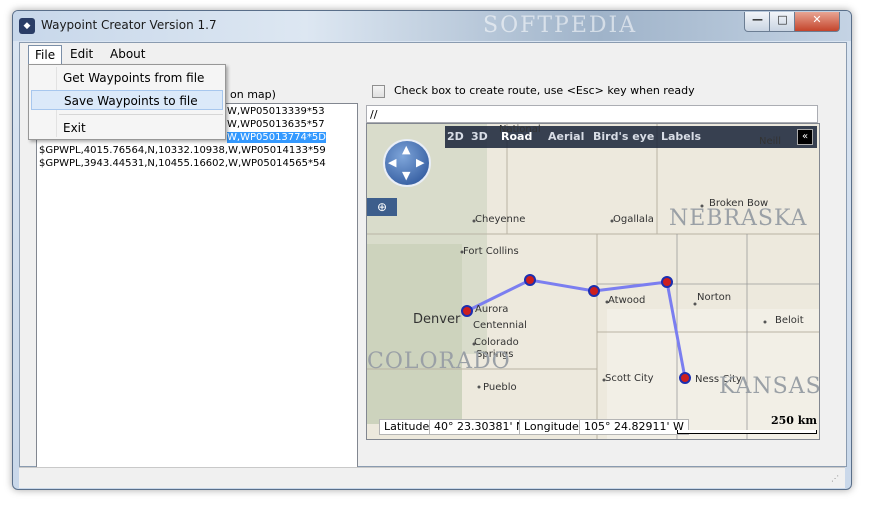 This screenshot has width=871, height=506. I want to click on create-route-checkbox, so click(378, 91).